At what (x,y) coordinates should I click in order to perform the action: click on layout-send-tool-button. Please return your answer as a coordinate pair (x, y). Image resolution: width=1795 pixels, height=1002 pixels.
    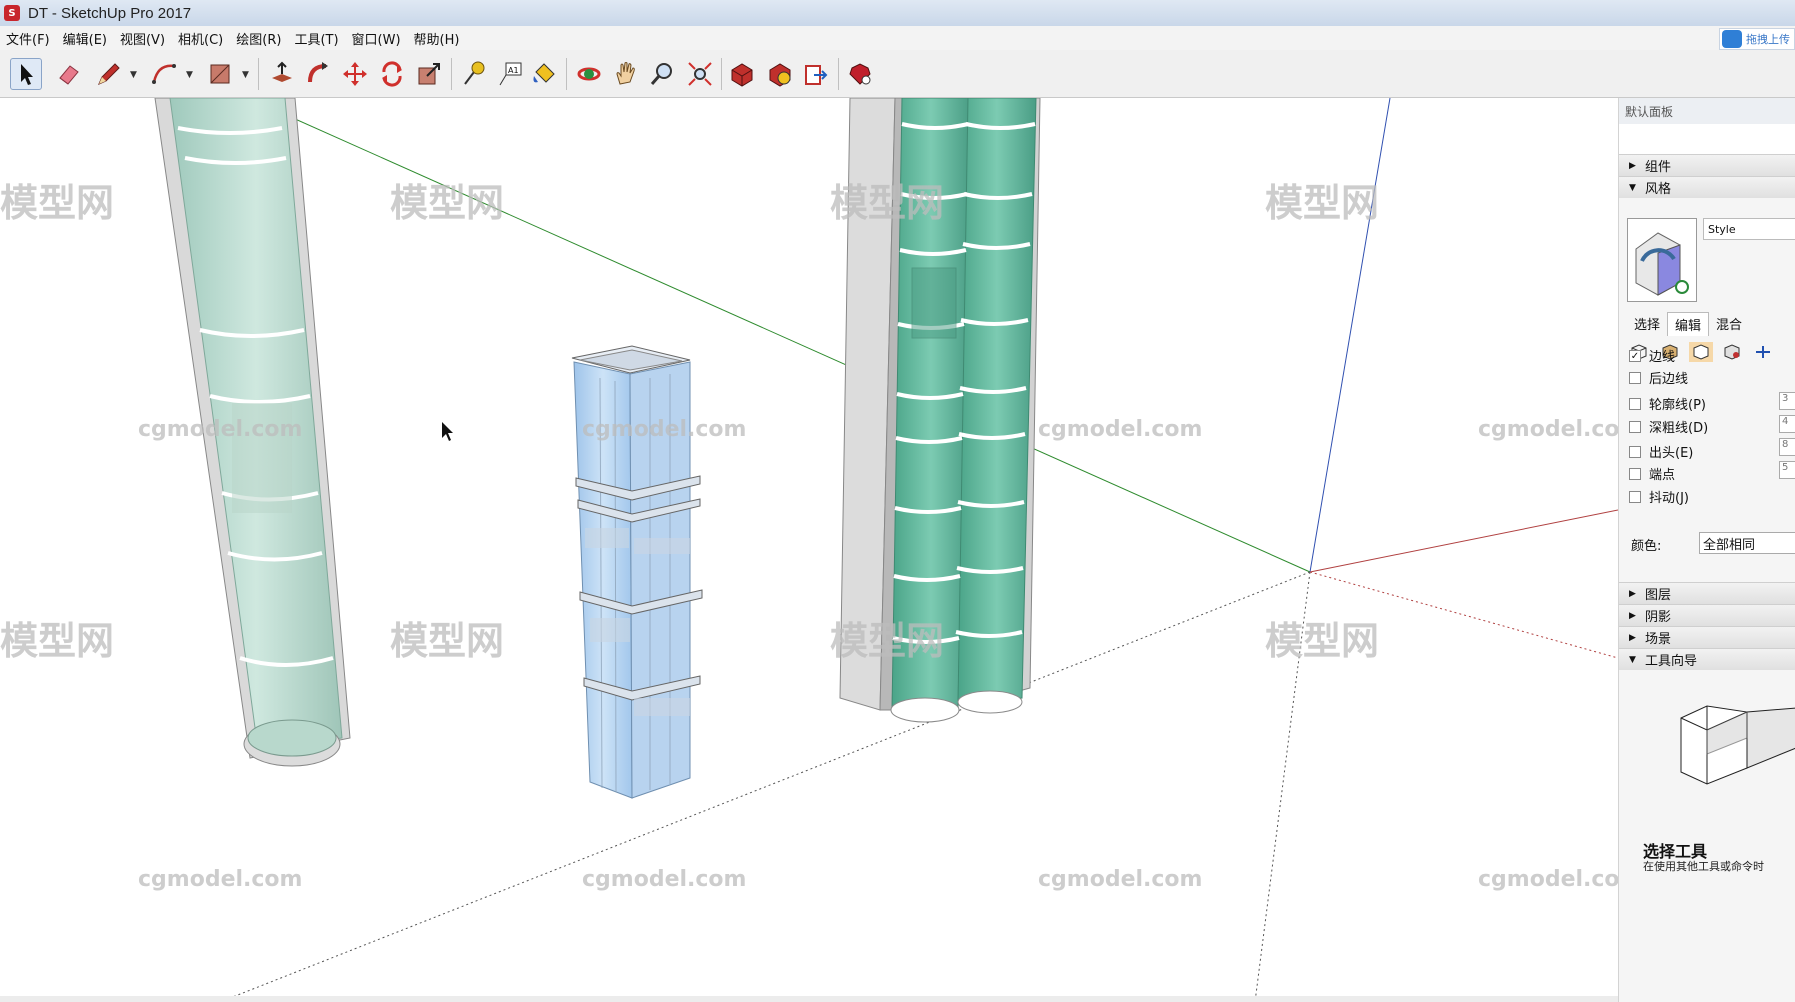
    Looking at the image, I should click on (816, 74).